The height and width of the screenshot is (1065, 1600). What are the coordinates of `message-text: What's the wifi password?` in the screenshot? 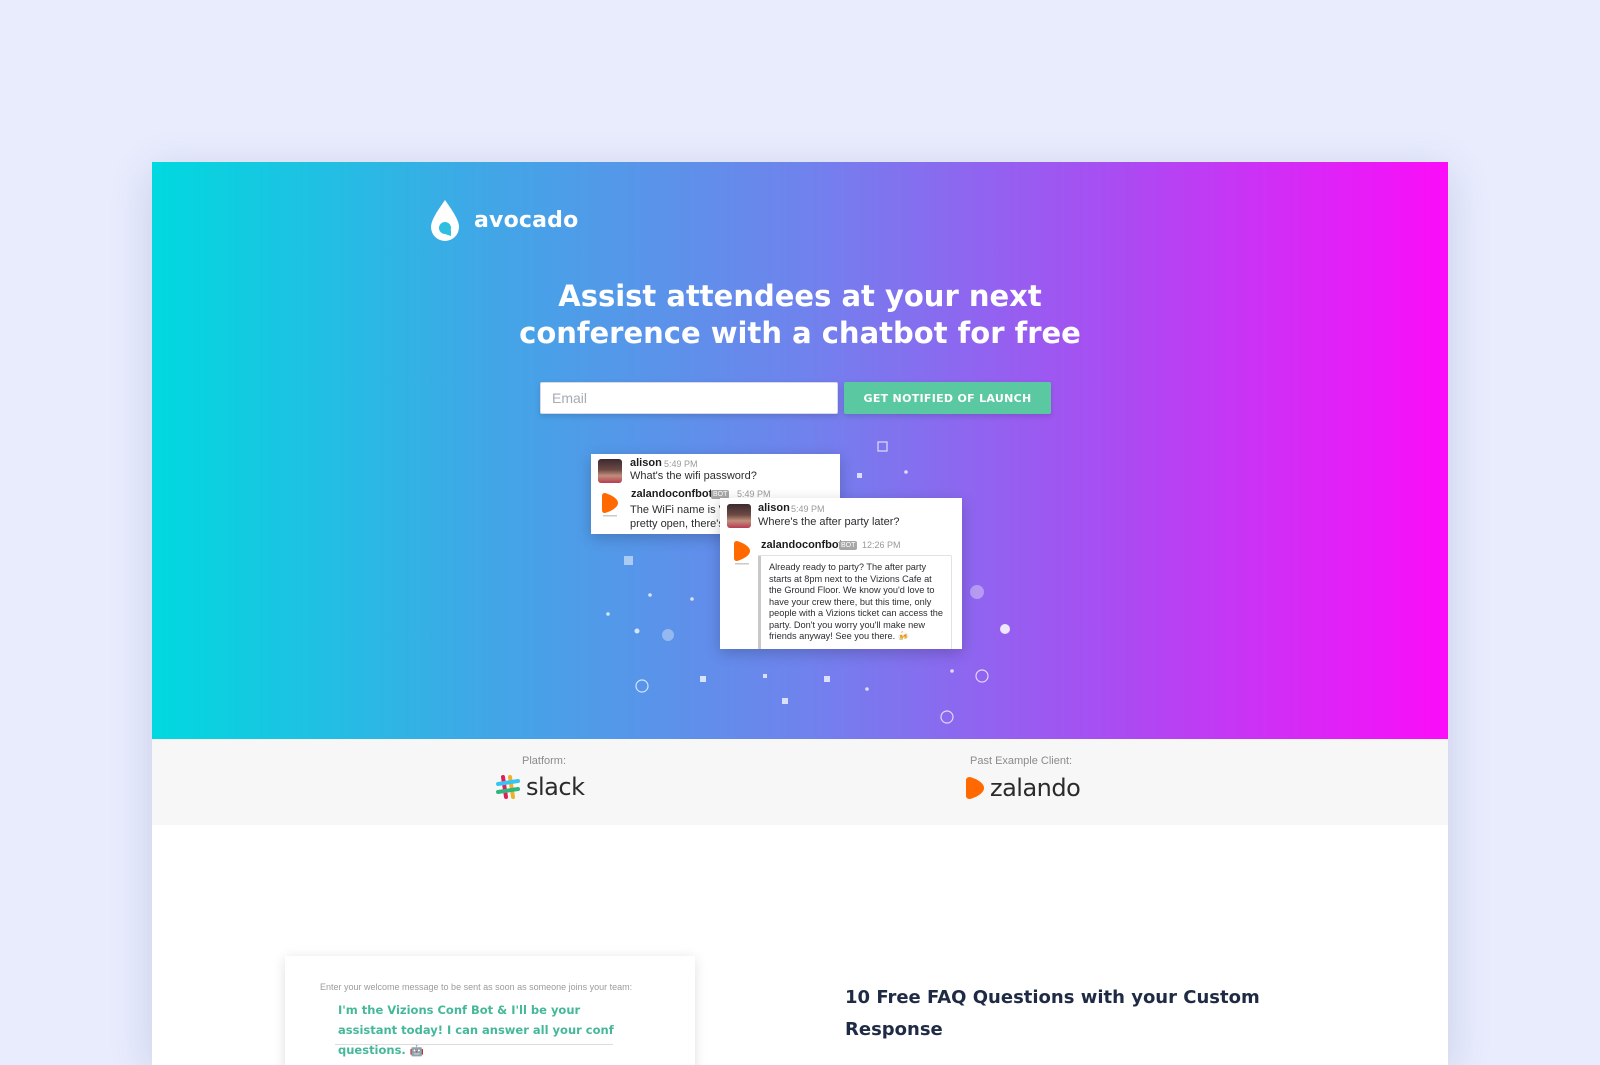 It's located at (693, 476).